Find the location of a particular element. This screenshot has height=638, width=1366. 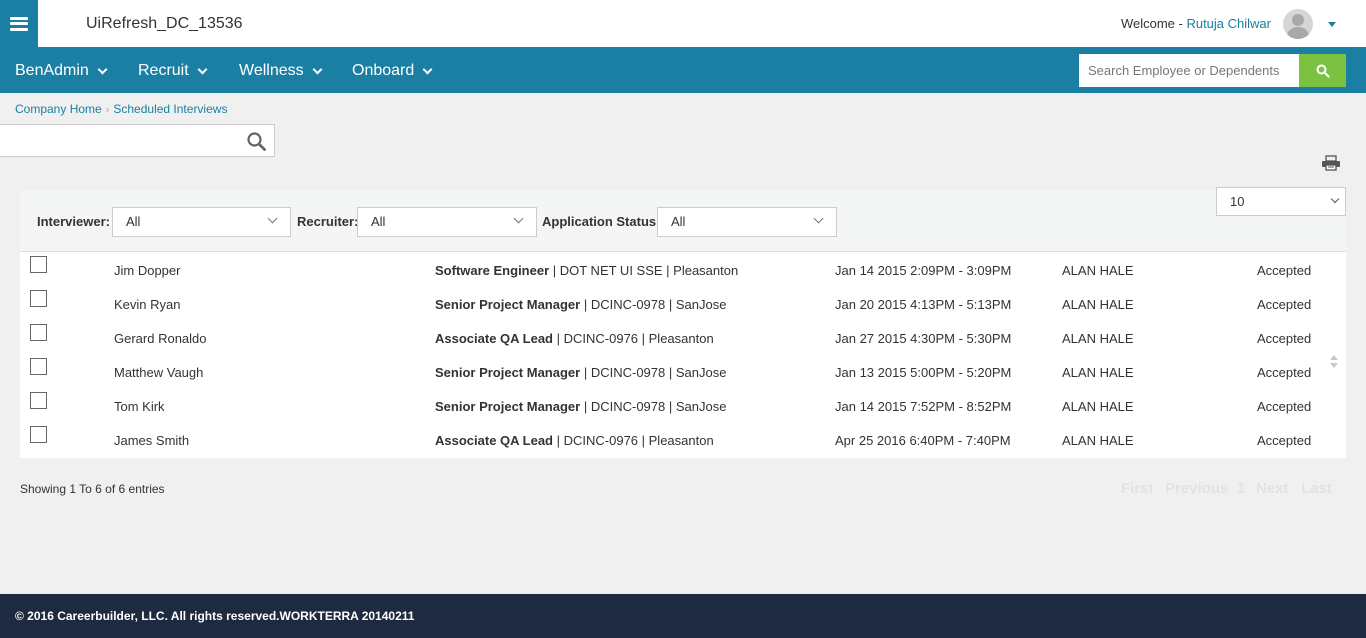

candidate-name: Jim Dopper is located at coordinates (147, 270).